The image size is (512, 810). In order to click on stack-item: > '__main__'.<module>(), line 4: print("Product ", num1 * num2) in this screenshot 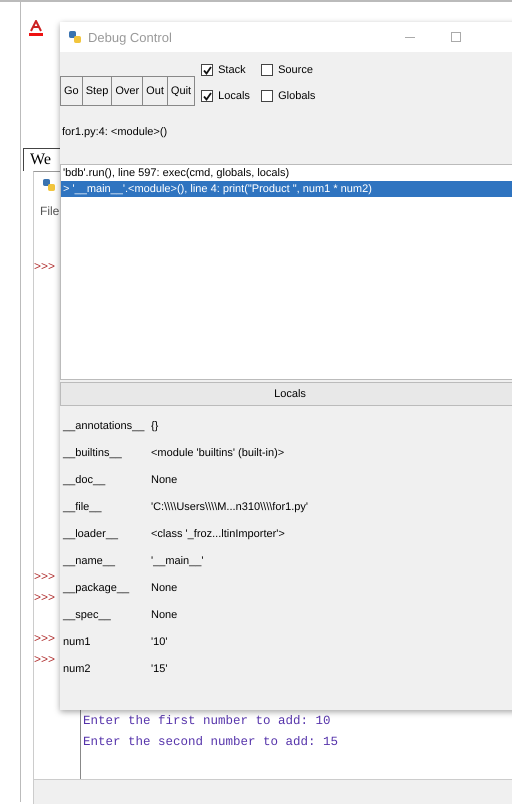, I will do `click(286, 189)`.